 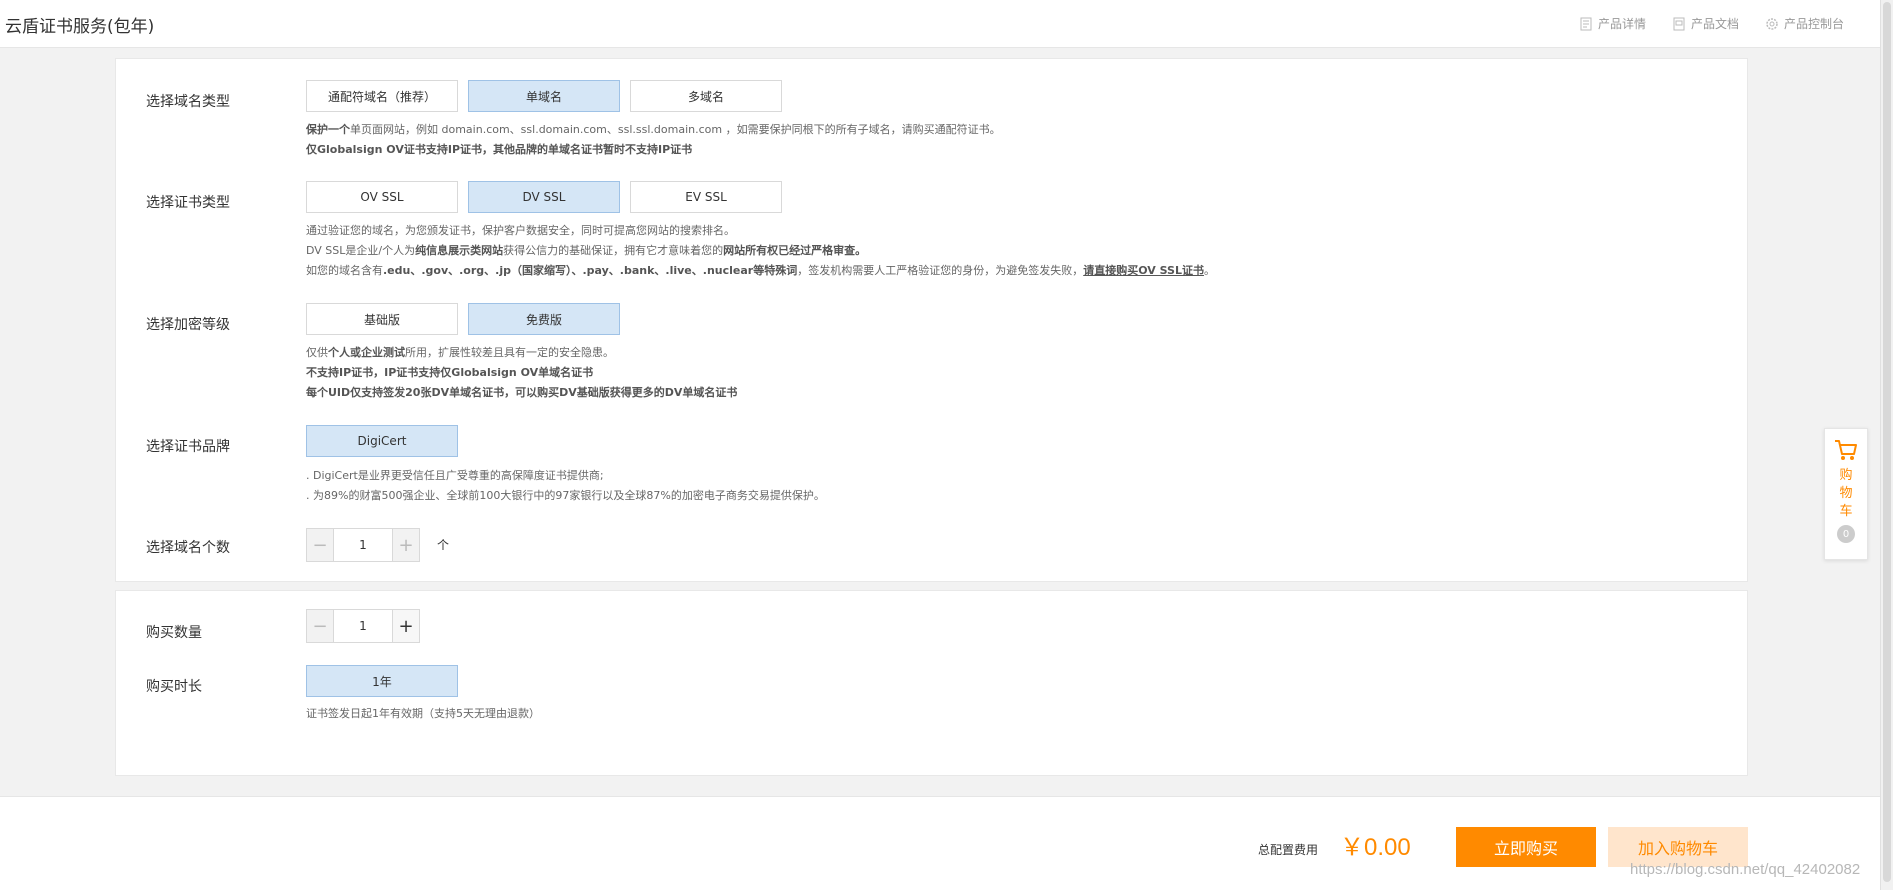 I want to click on page-scrollbar, so click(x=1886, y=445).